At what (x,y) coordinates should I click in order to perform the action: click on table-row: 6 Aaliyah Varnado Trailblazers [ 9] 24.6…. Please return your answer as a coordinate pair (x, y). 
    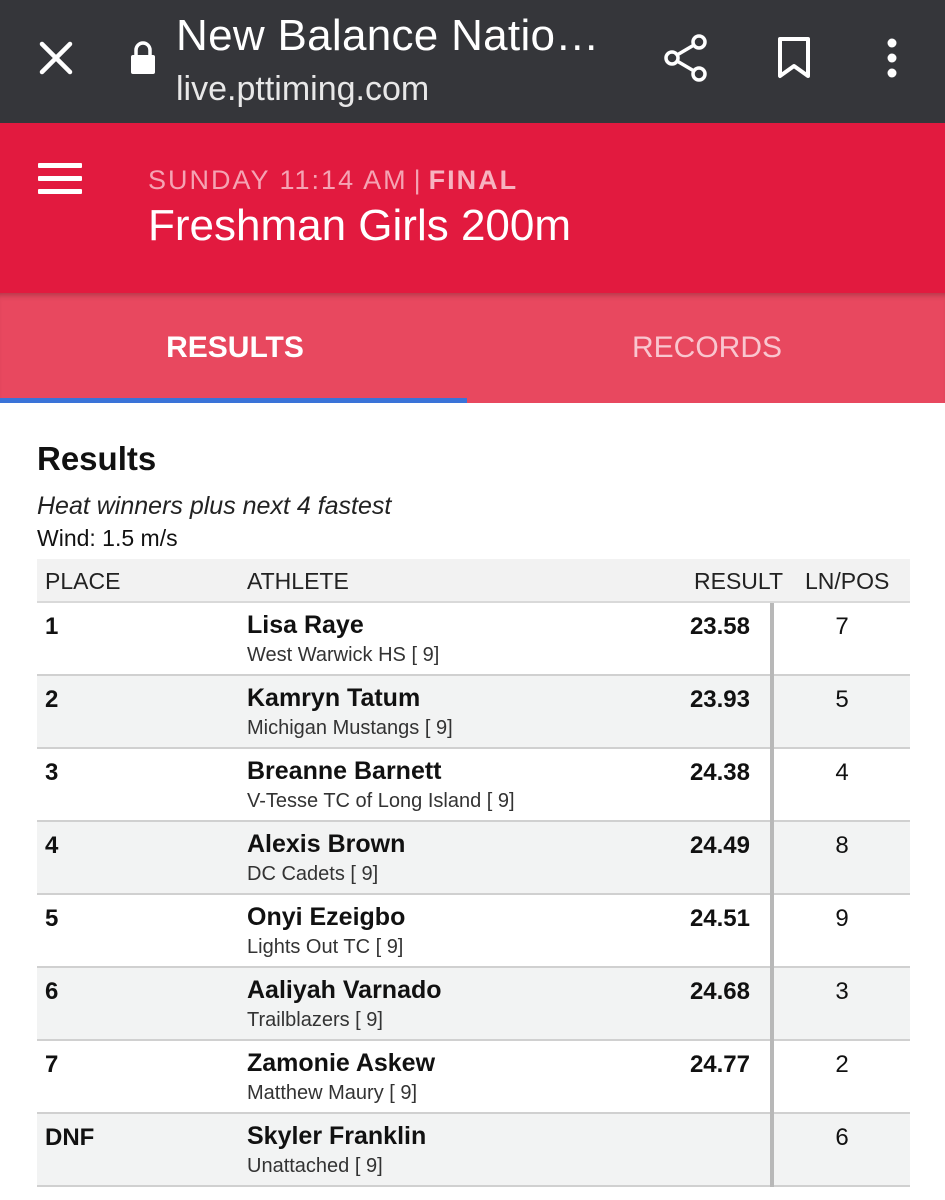
    Looking at the image, I should click on (473, 1004).